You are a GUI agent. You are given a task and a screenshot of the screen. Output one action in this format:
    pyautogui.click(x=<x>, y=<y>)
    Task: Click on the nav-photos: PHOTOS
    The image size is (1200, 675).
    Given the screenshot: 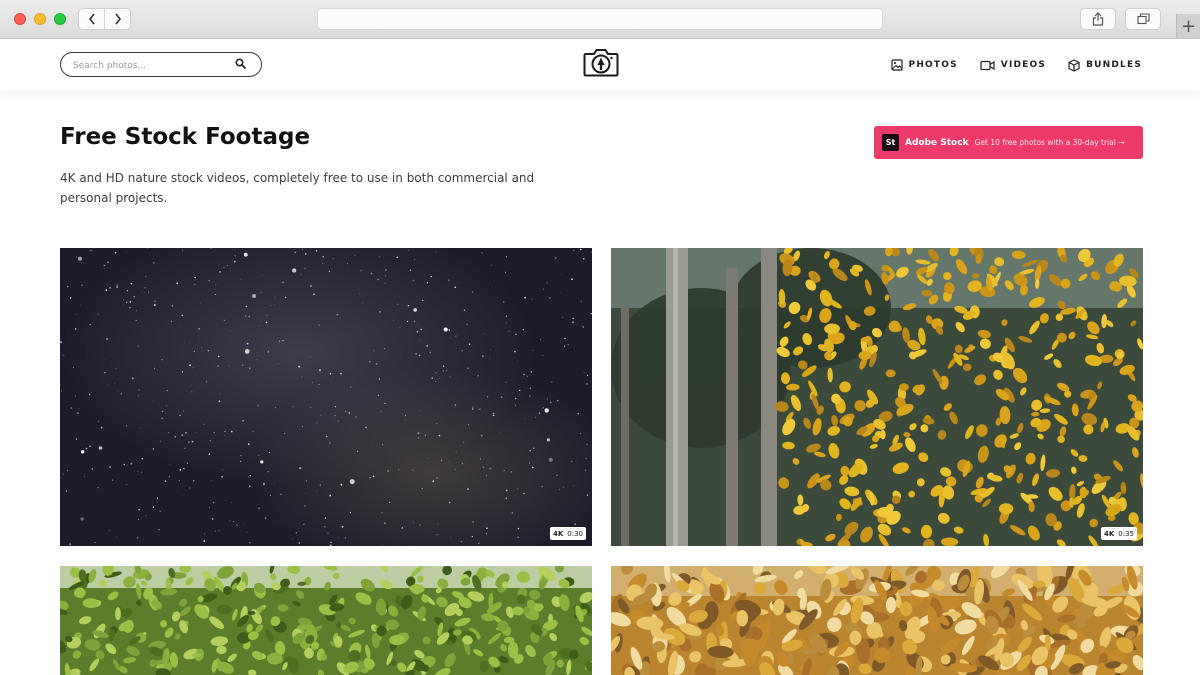 What is the action you would take?
    pyautogui.click(x=924, y=65)
    